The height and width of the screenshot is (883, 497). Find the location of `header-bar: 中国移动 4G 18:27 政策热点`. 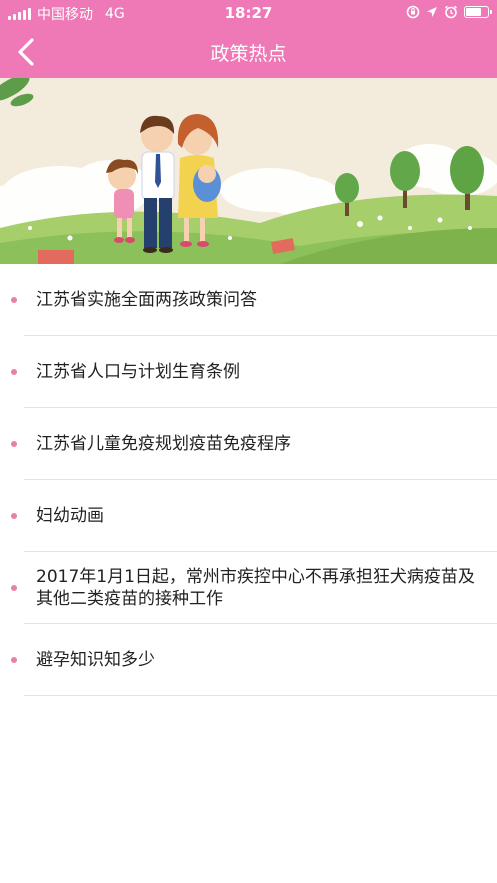

header-bar: 中国移动 4G 18:27 政策热点 is located at coordinates (248, 39).